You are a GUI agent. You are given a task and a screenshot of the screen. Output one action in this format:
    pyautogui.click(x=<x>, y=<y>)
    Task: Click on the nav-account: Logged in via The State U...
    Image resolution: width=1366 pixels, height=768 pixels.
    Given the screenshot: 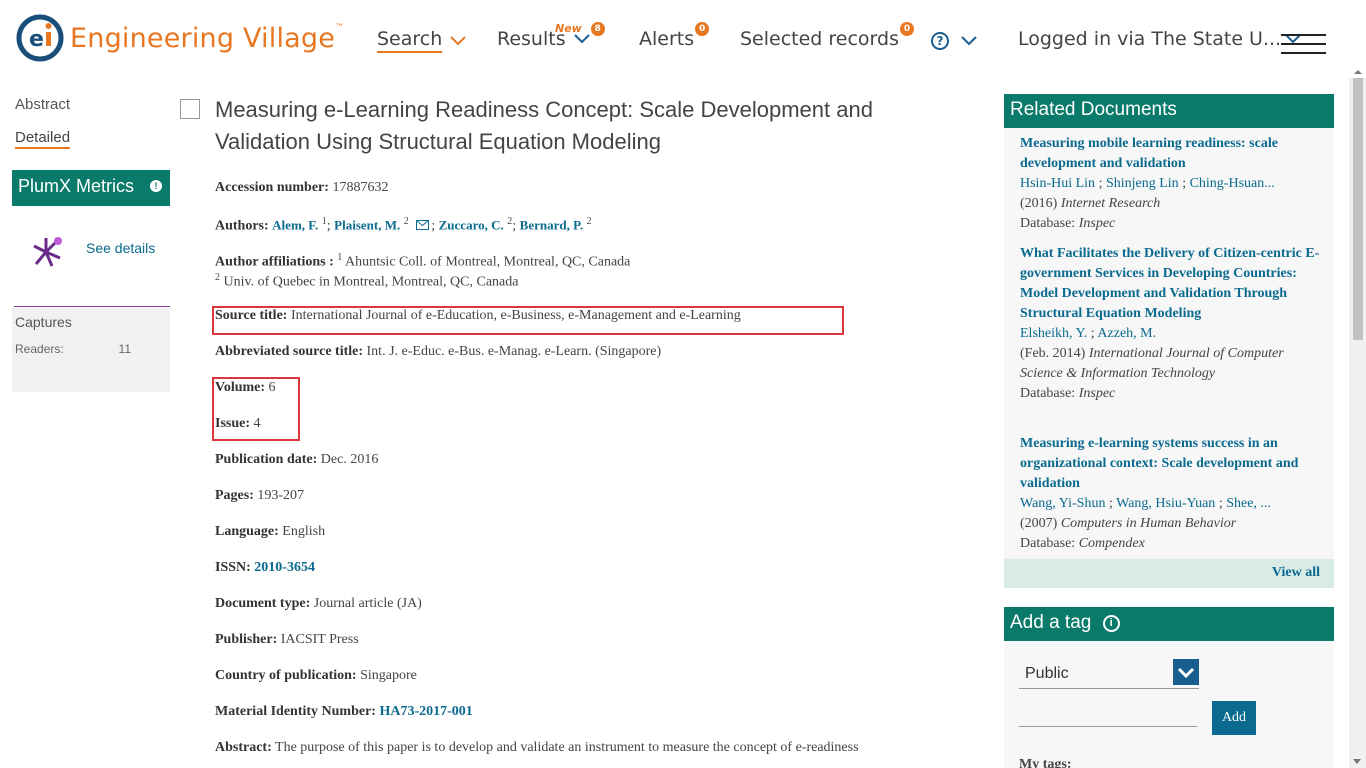 What is the action you would take?
    pyautogui.click(x=1159, y=39)
    